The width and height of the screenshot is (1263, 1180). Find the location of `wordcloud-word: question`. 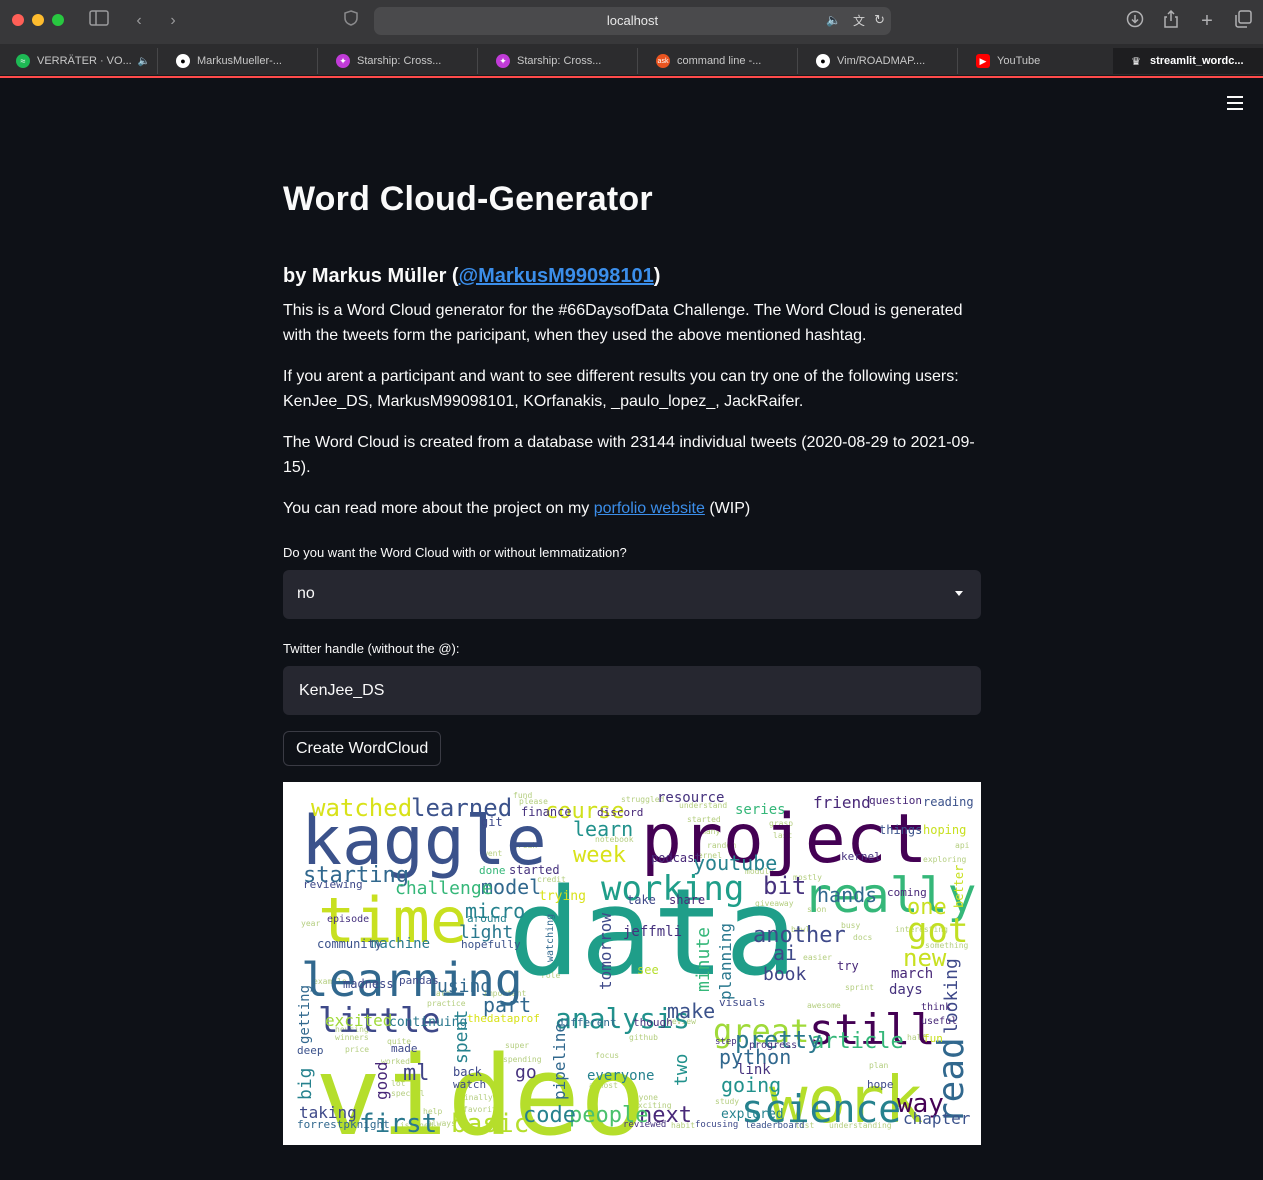

wordcloud-word: question is located at coordinates (895, 800).